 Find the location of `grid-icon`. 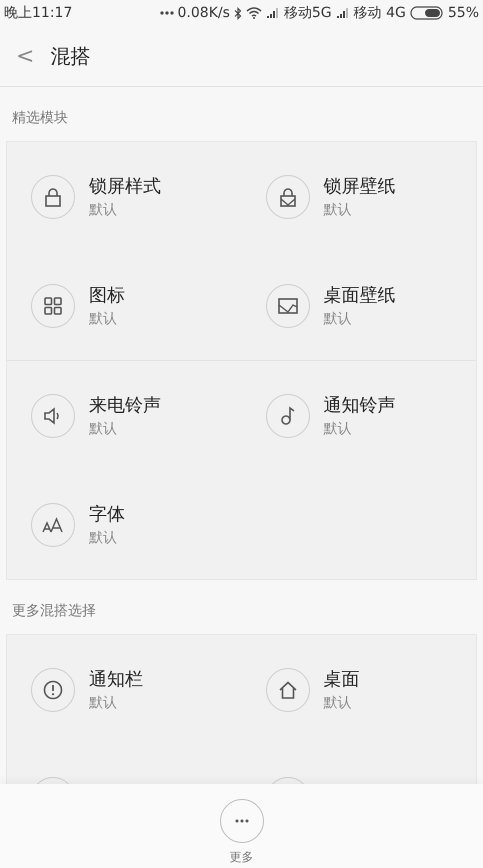

grid-icon is located at coordinates (53, 305).